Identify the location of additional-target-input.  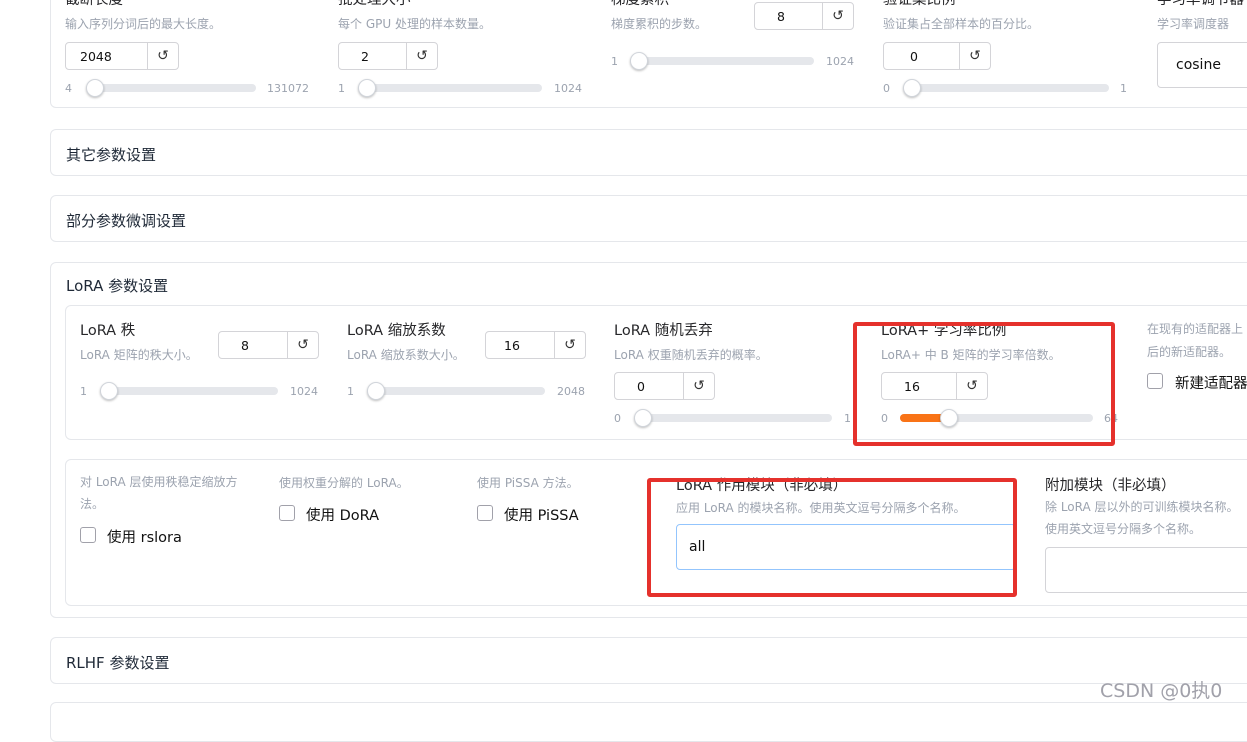
(1146, 570).